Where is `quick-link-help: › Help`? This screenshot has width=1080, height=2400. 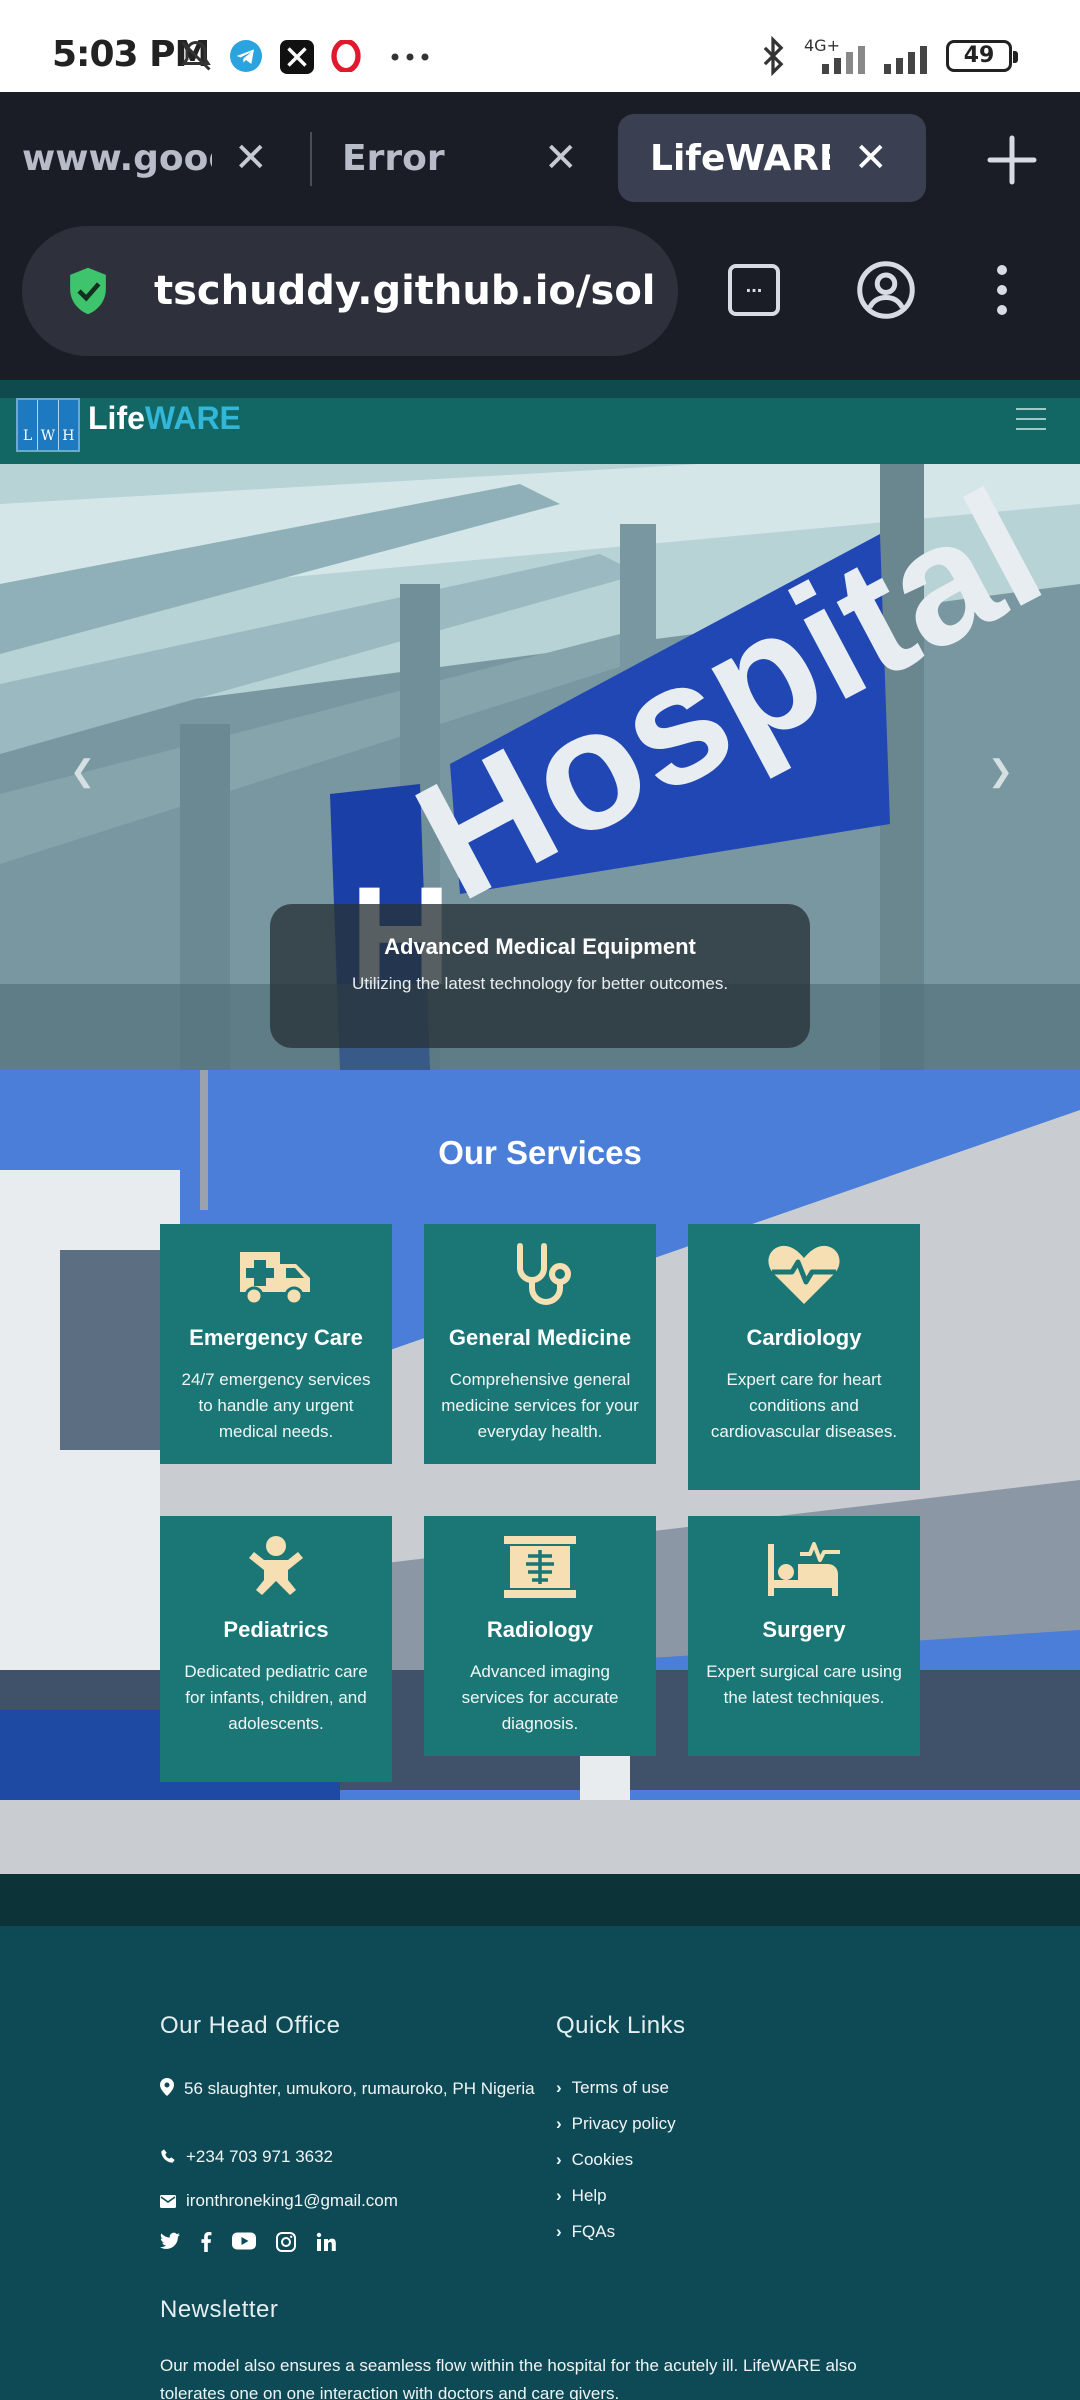
quick-link-help: › Help is located at coordinates (581, 2196).